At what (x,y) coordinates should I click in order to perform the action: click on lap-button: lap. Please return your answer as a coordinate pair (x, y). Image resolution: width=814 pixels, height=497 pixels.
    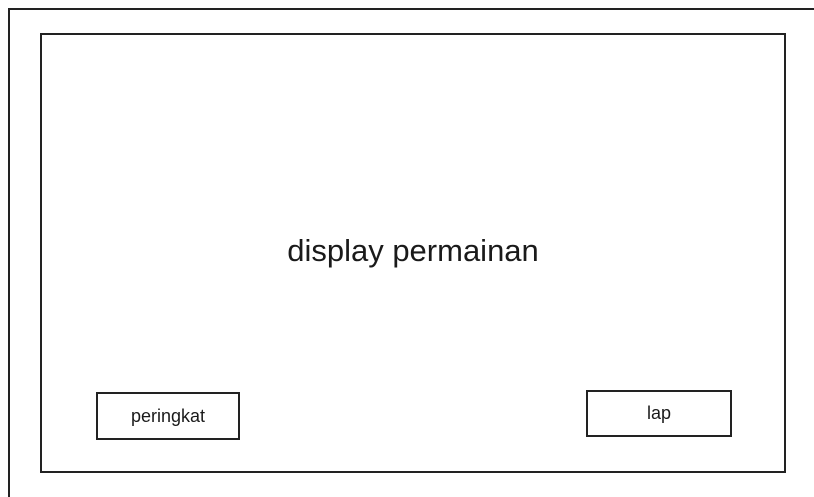
    Looking at the image, I should click on (659, 413).